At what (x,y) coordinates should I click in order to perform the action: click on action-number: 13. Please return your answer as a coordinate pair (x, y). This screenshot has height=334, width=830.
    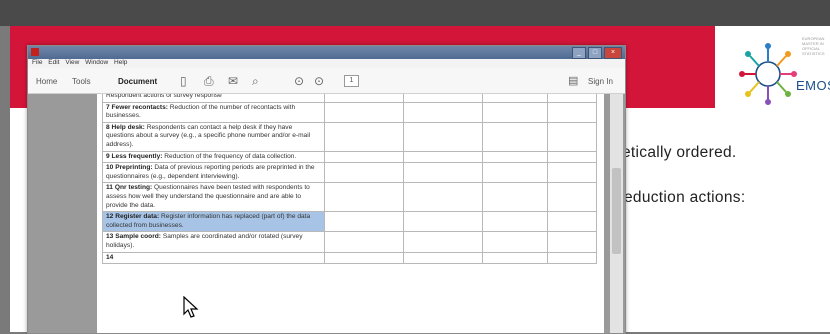
    Looking at the image, I should click on (110, 237).